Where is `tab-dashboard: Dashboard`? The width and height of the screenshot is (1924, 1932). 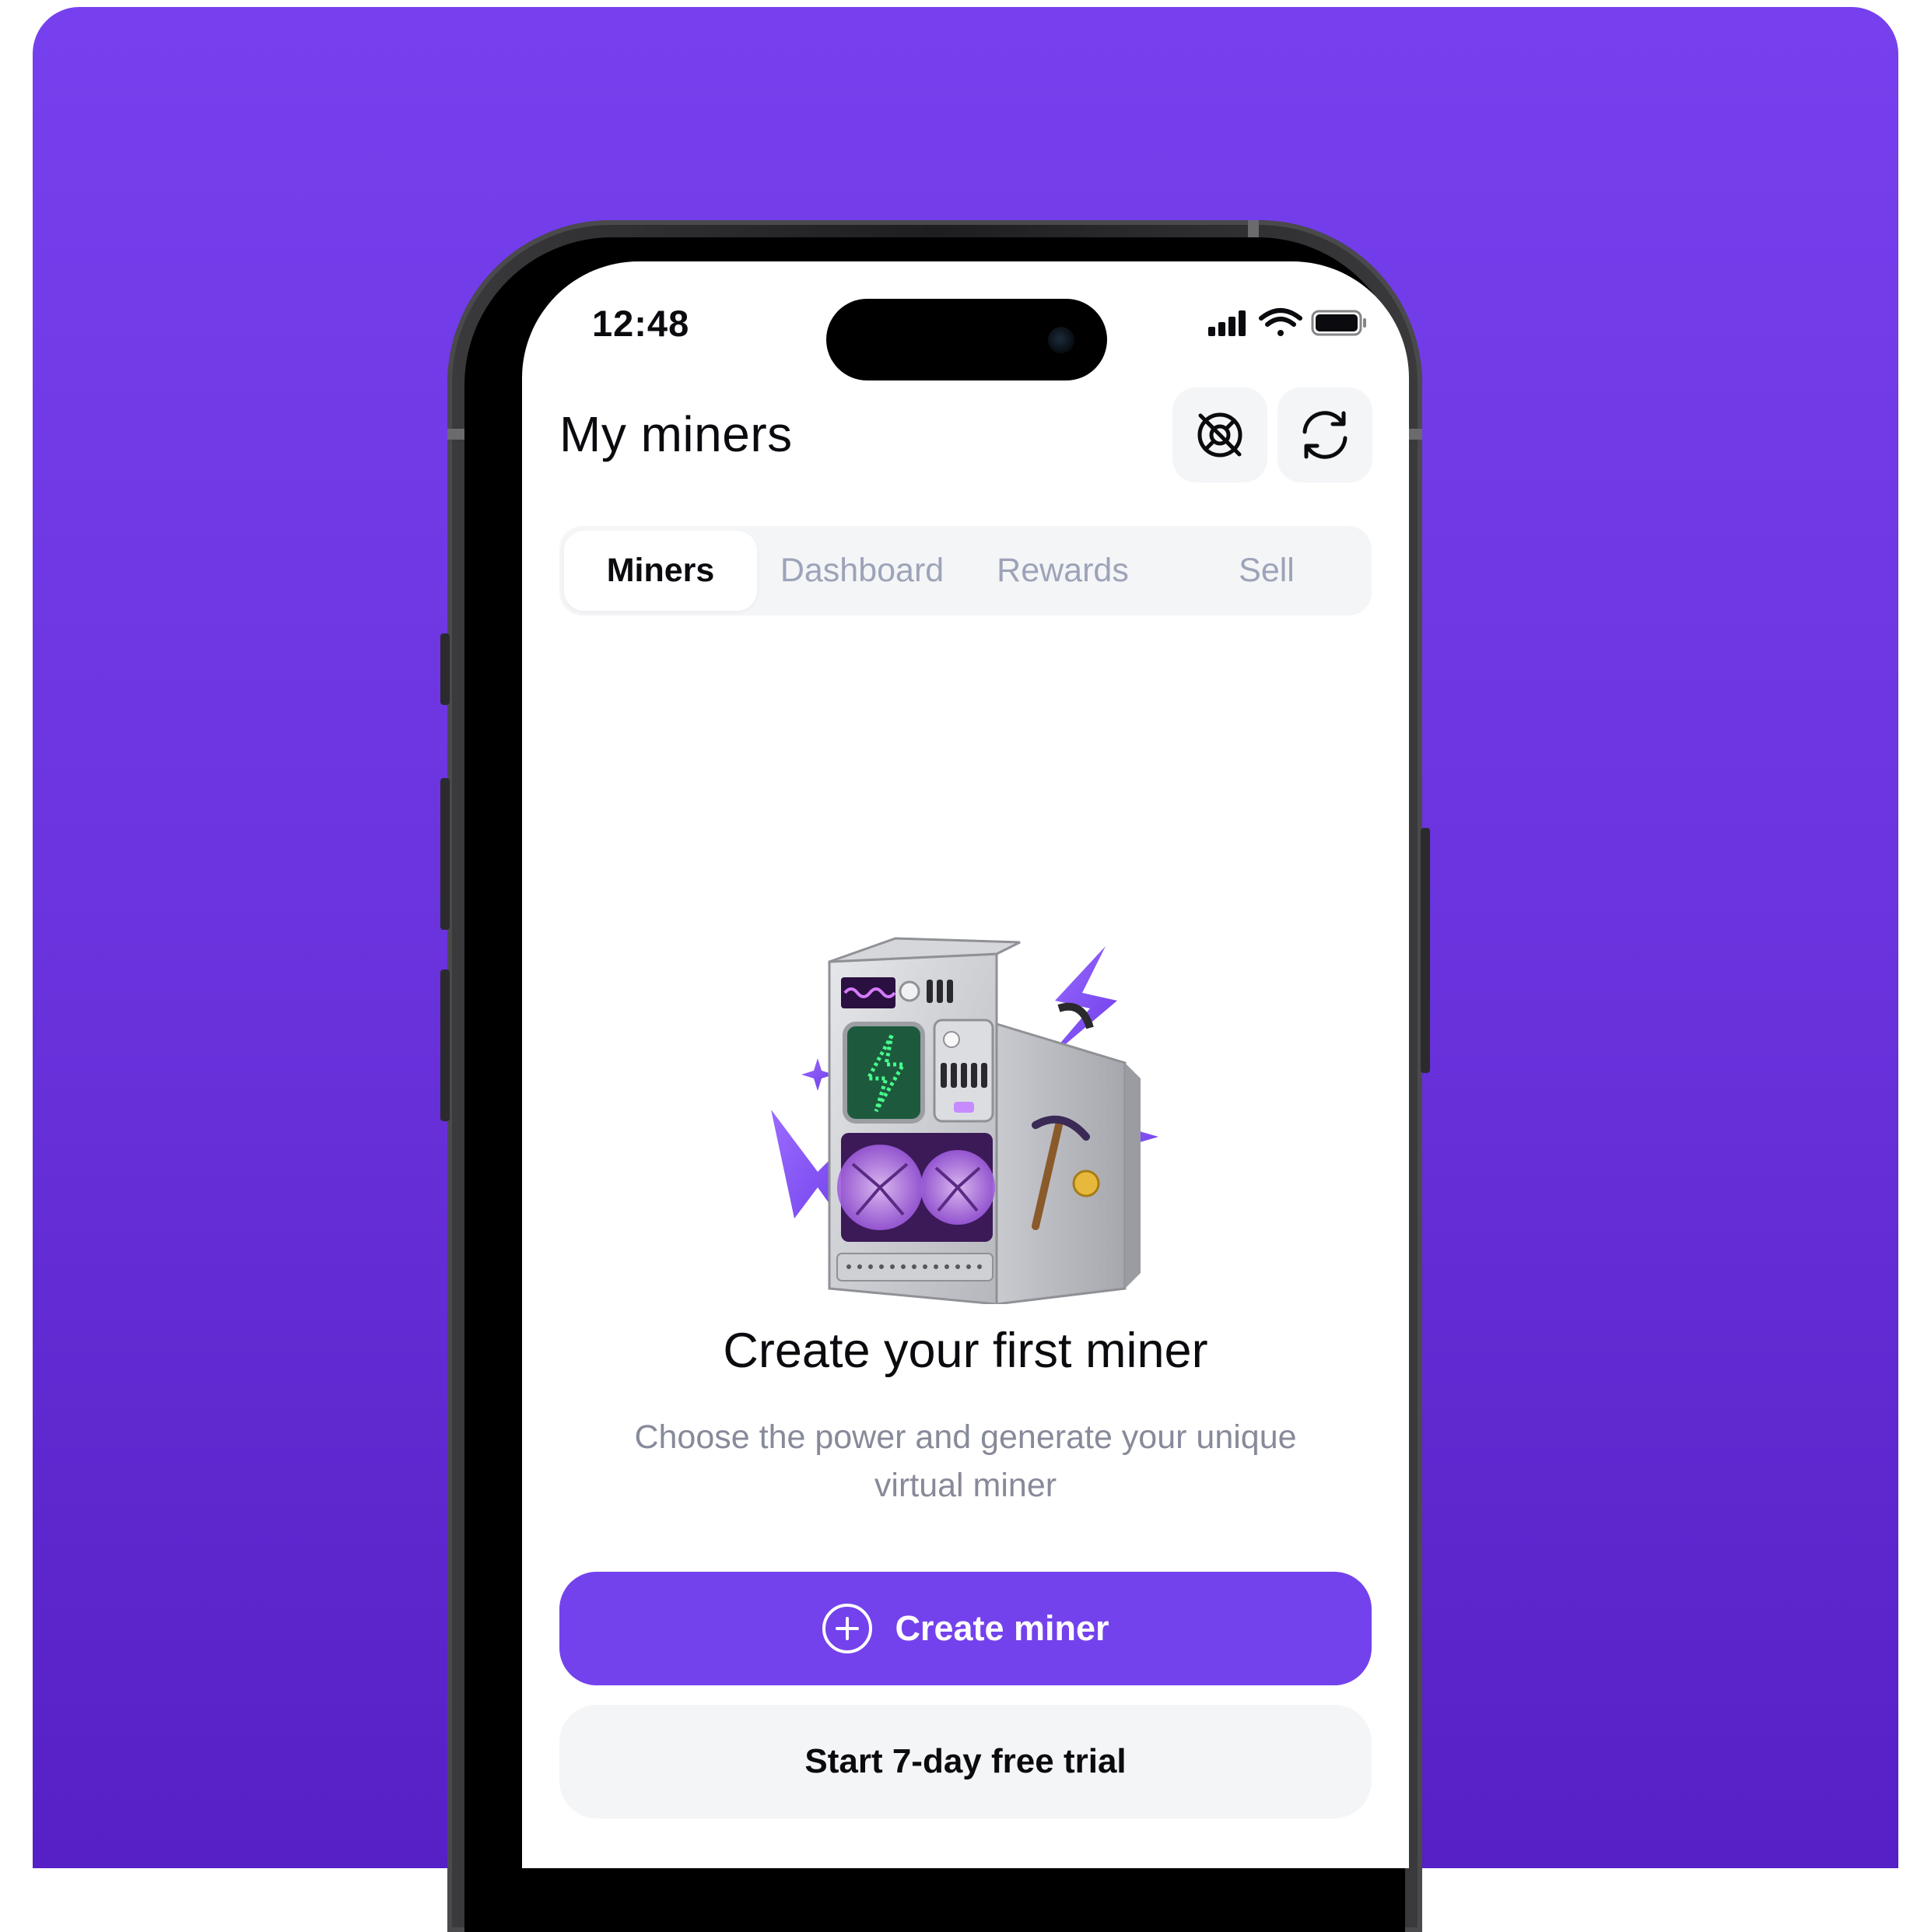 tab-dashboard: Dashboard is located at coordinates (862, 571).